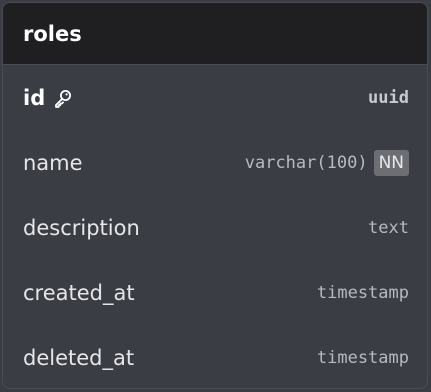  I want to click on column-type: uuid, so click(388, 97).